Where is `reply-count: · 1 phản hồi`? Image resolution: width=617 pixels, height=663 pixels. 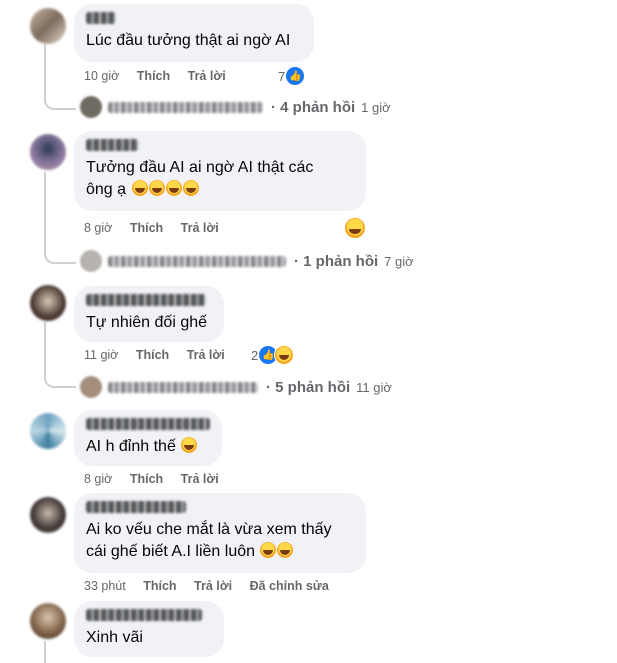
reply-count: · 1 phản hồi is located at coordinates (336, 261).